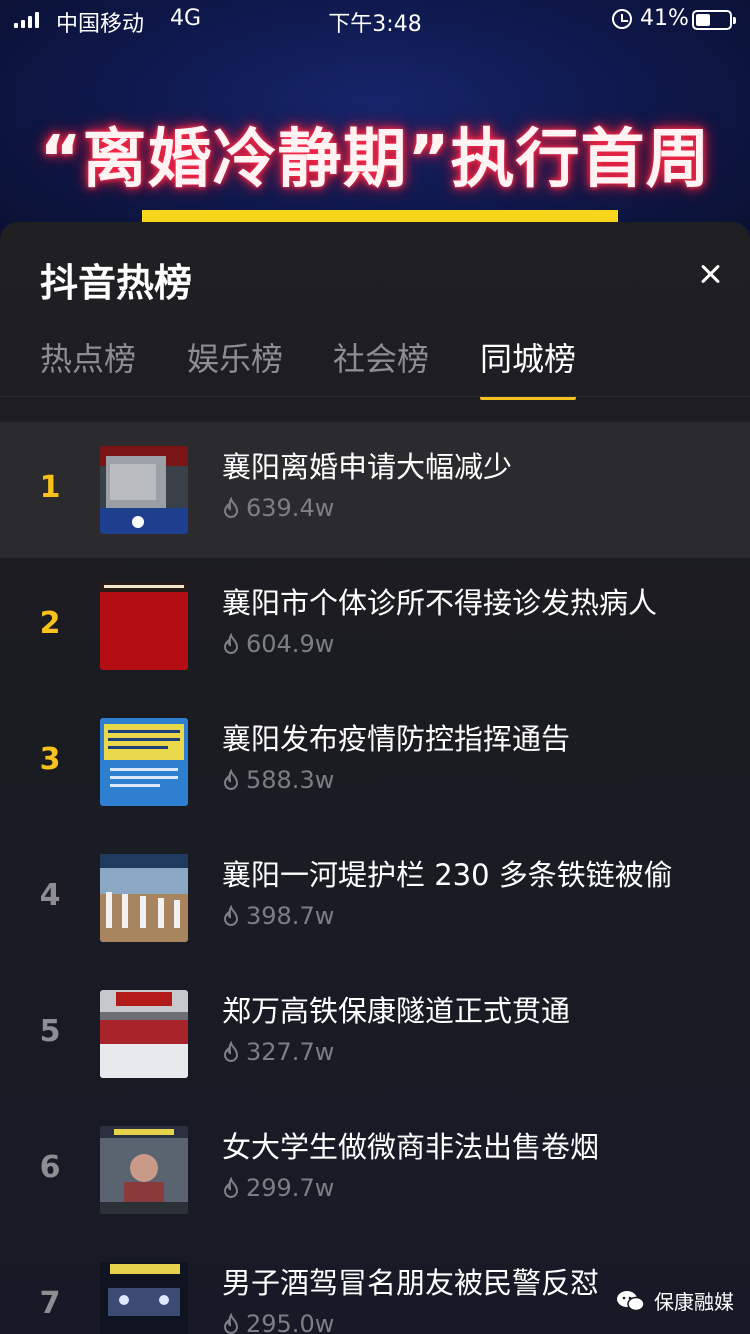 The height and width of the screenshot is (1334, 750). I want to click on heat-value: 327.7w, so click(278, 1052).